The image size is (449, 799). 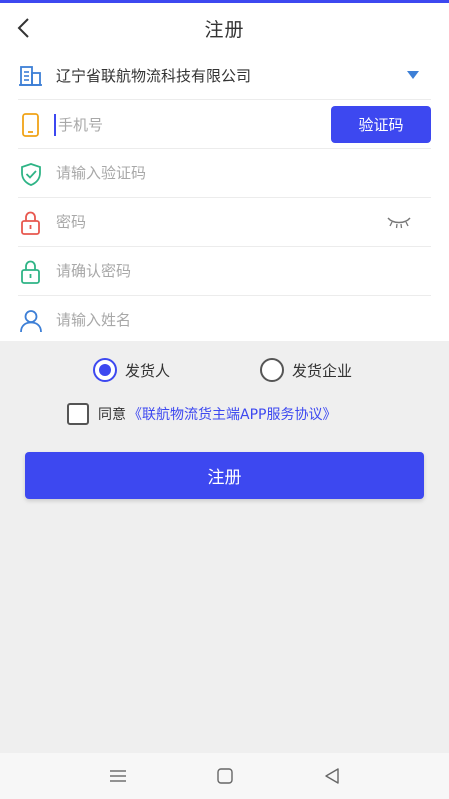 I want to click on company-select: 辽宁省联航物流科技有限公司, so click(x=153, y=75).